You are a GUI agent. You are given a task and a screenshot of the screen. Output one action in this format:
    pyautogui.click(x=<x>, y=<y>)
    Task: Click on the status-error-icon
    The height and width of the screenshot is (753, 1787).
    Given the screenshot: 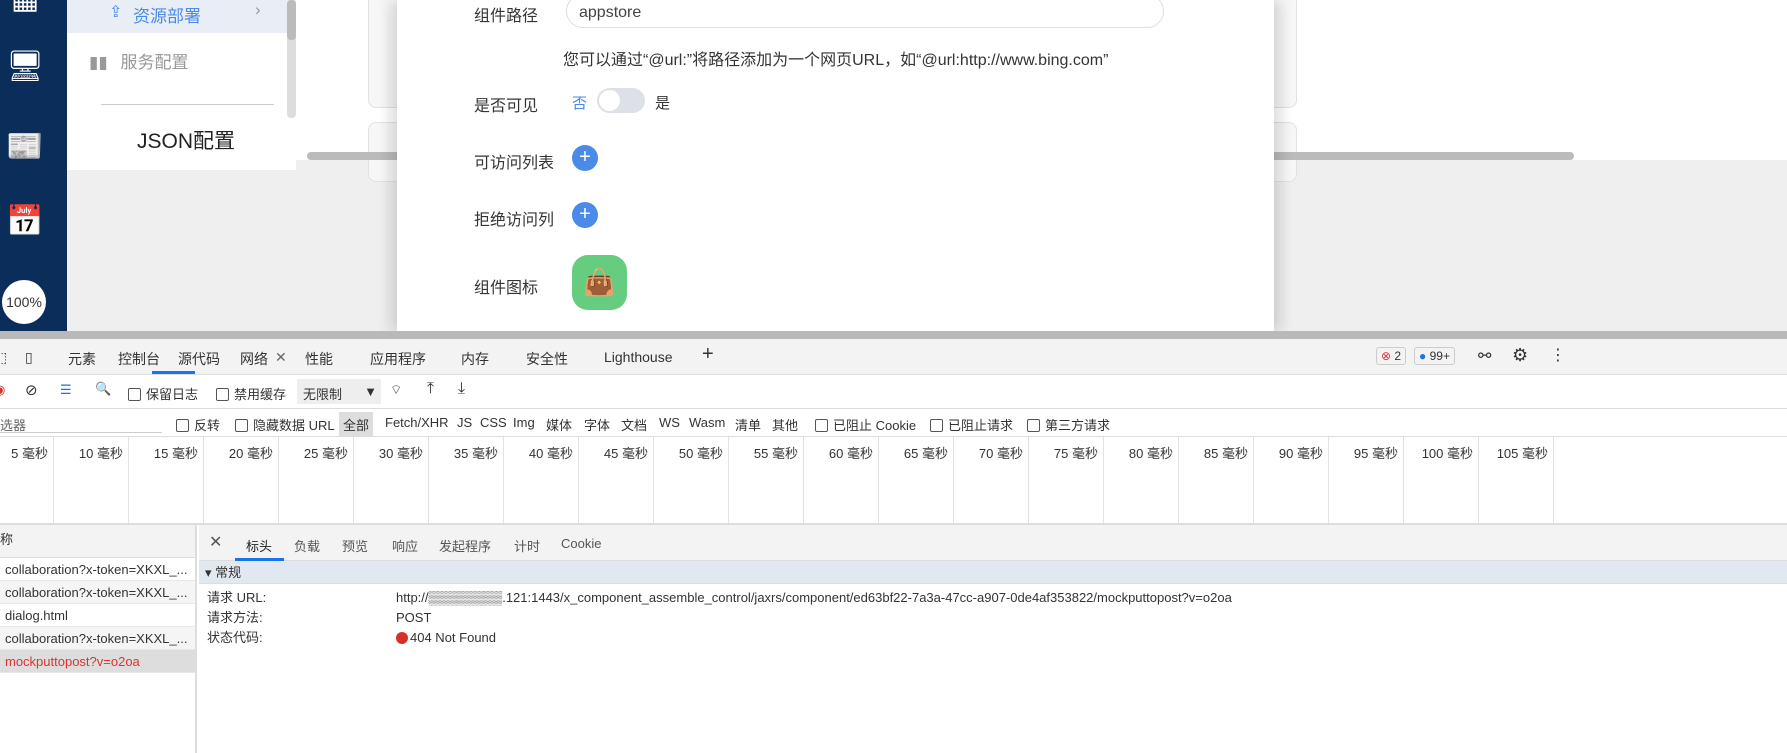 What is the action you would take?
    pyautogui.click(x=402, y=638)
    